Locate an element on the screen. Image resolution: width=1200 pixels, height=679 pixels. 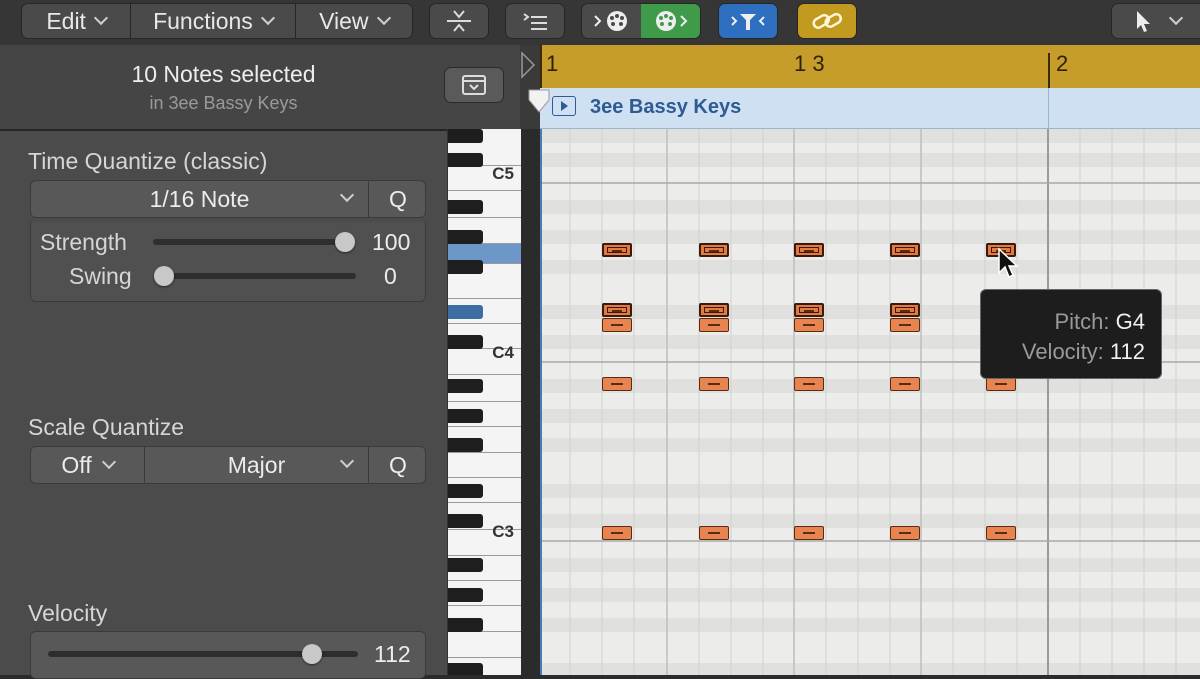
region-play-icon is located at coordinates (564, 106).